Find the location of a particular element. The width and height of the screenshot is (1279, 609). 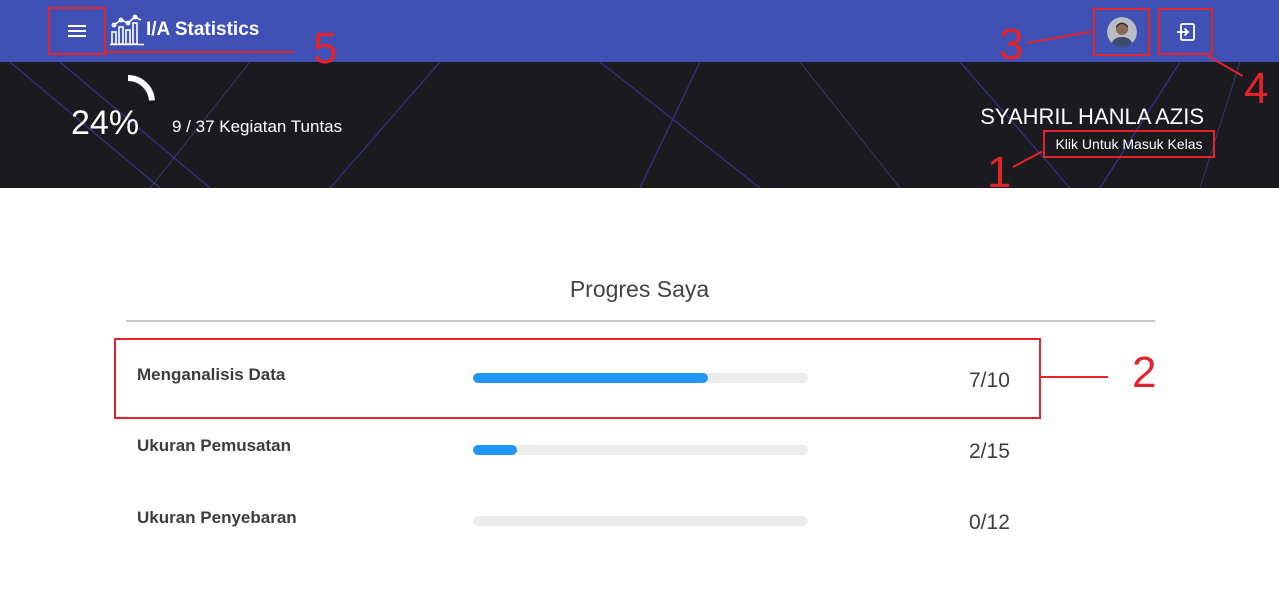

enter-class-link: Klik Untuk Masuk Kelas is located at coordinates (1129, 144).